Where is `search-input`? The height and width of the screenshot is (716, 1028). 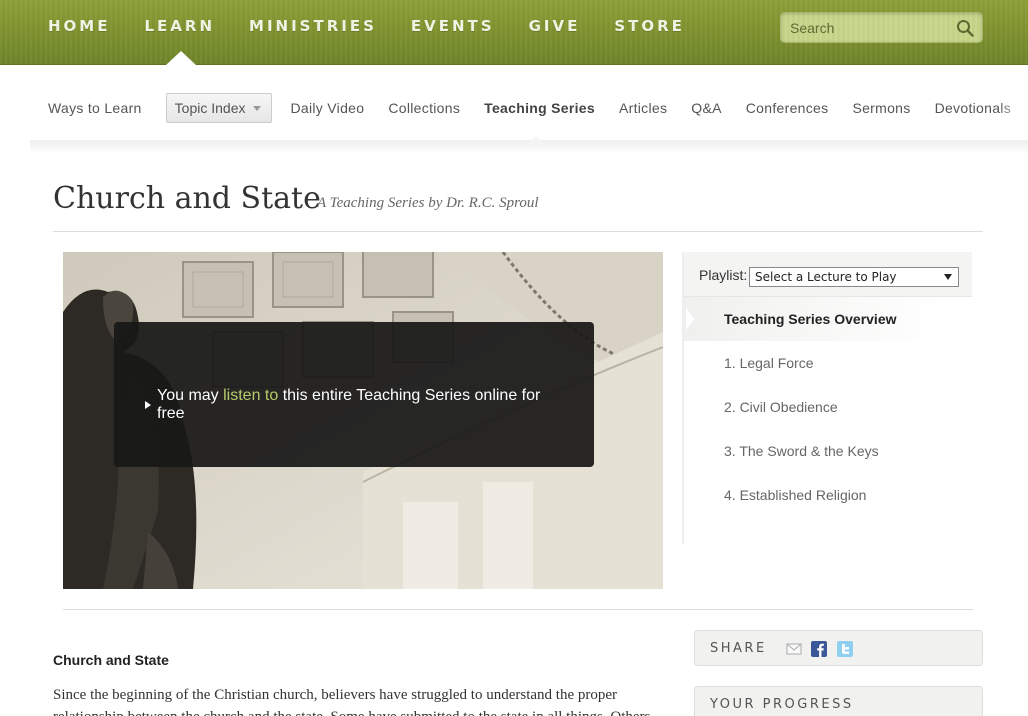 search-input is located at coordinates (868, 27).